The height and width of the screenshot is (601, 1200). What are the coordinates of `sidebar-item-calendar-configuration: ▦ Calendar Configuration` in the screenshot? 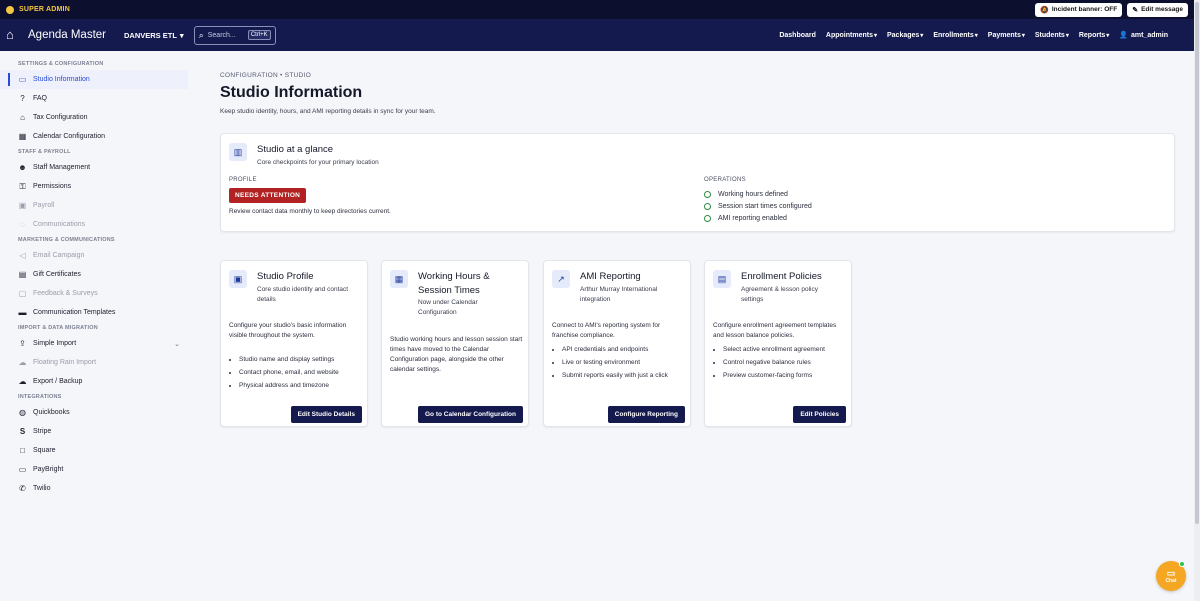 It's located at (94, 136).